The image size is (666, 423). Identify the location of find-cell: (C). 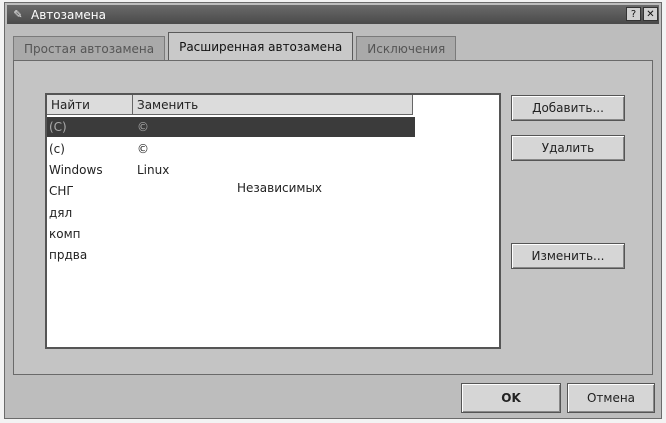
(58, 127).